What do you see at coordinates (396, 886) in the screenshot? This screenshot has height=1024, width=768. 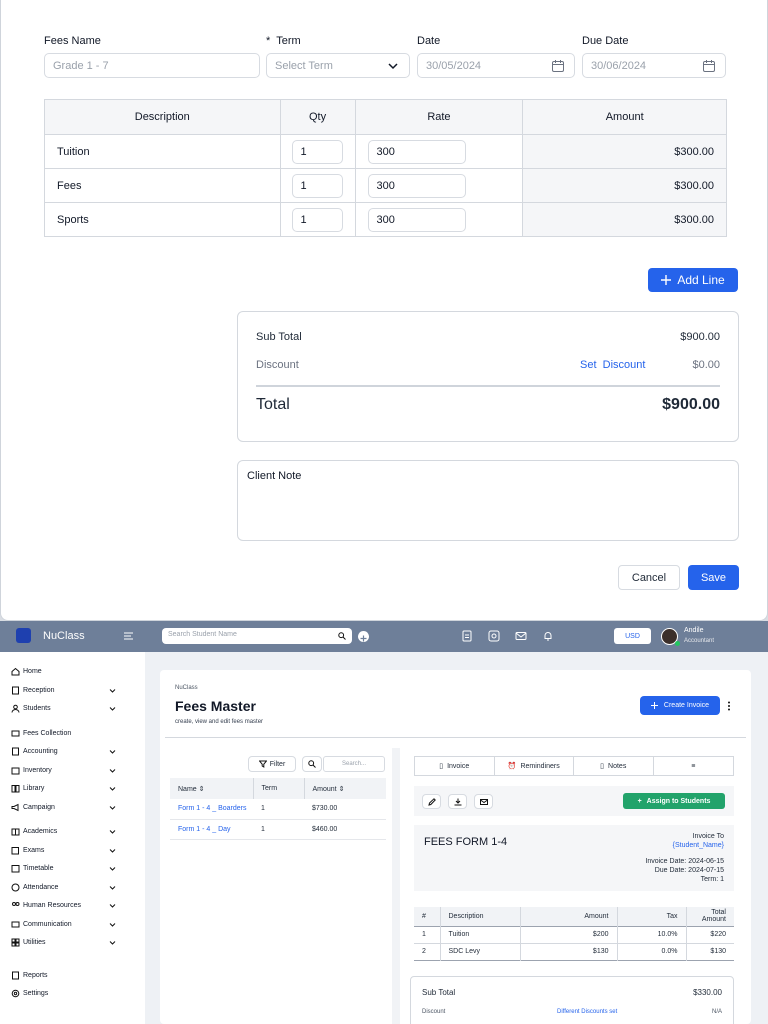 I see `panel-divider` at bounding box center [396, 886].